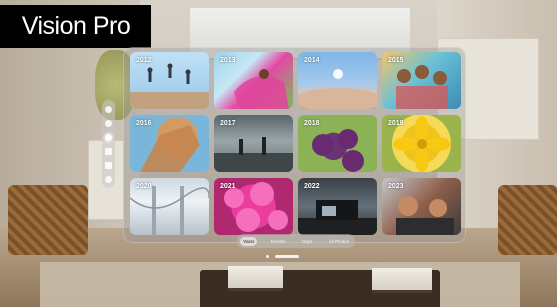 The image size is (557, 307). What do you see at coordinates (228, 186) in the screenshot?
I see `tile-year-label: 2021` at bounding box center [228, 186].